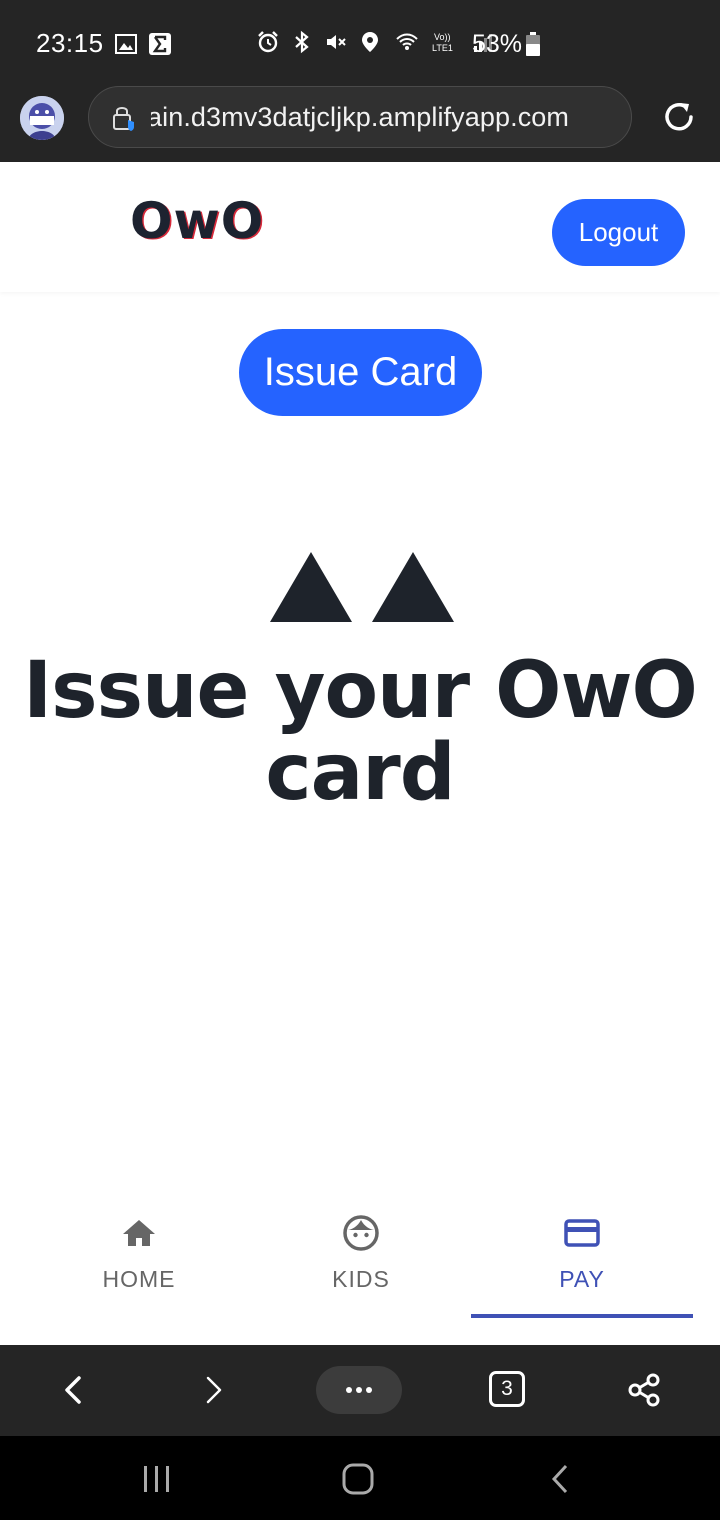 Image resolution: width=720 pixels, height=1520 pixels. Describe the element at coordinates (160, 44) in the screenshot. I see `sigma-icon` at that location.